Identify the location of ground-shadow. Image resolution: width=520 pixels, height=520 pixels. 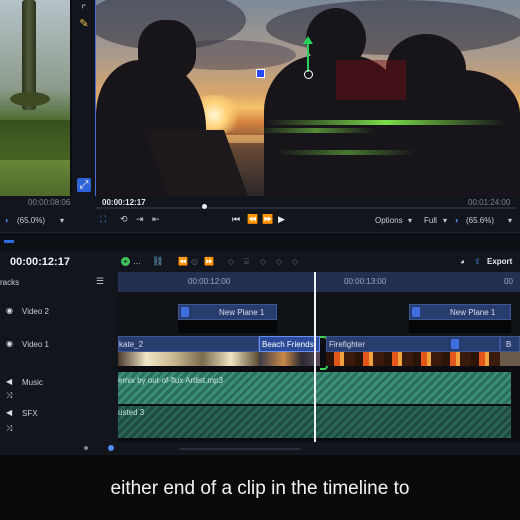
(35, 140).